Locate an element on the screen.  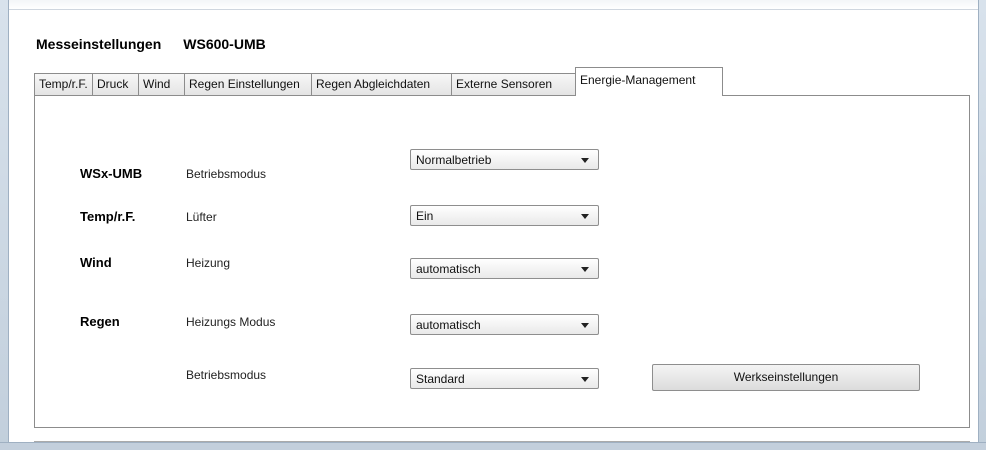
label-betriebsmodus-regen: Betriebsmodus is located at coordinates (226, 375).